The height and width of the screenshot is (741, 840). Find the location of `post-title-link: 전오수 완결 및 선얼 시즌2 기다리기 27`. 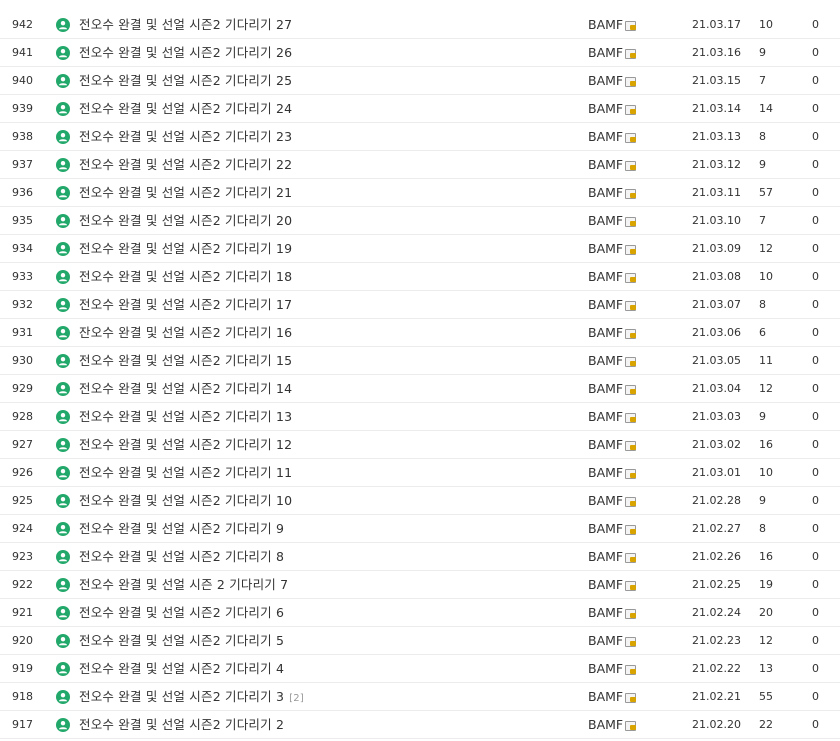

post-title-link: 전오수 완결 및 선얼 시즌2 기다리기 27 is located at coordinates (185, 24).